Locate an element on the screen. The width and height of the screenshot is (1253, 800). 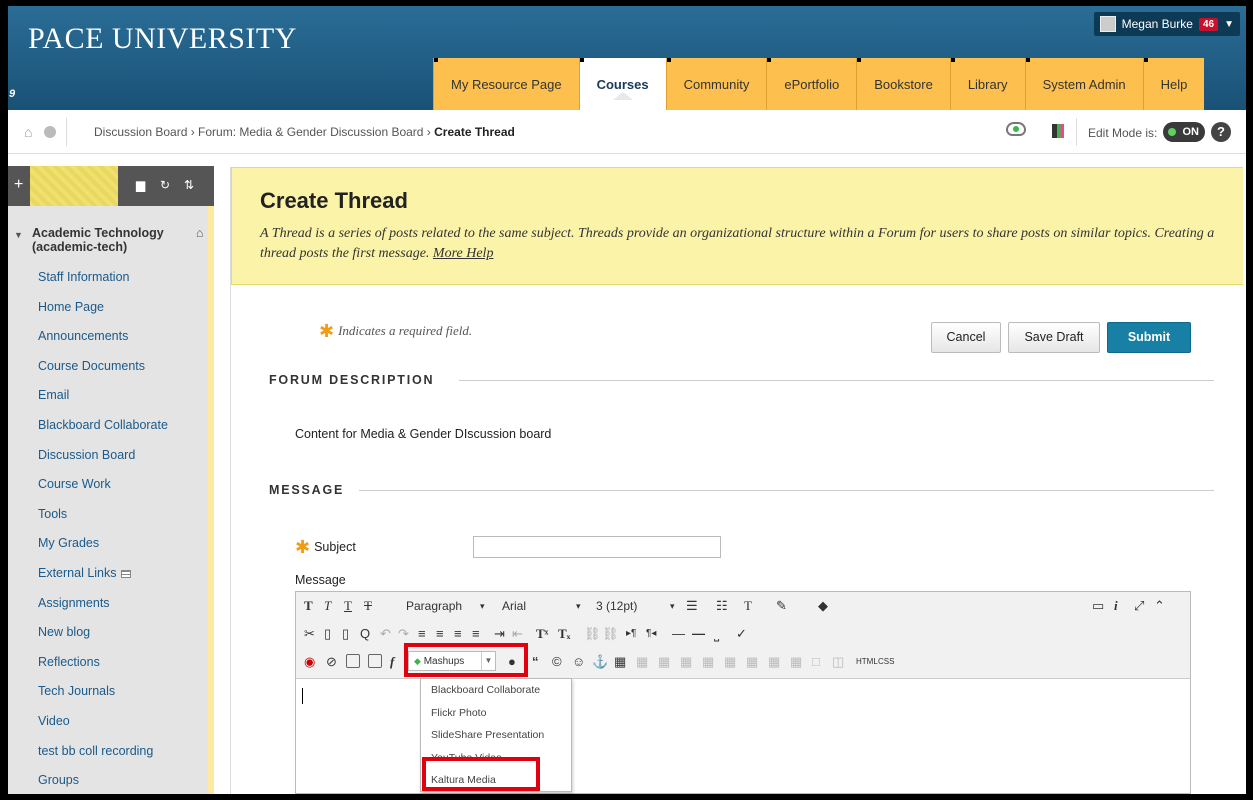
sidebar-item-test-bb-coll-recording: test bb coll recording is located at coordinates (108, 752).